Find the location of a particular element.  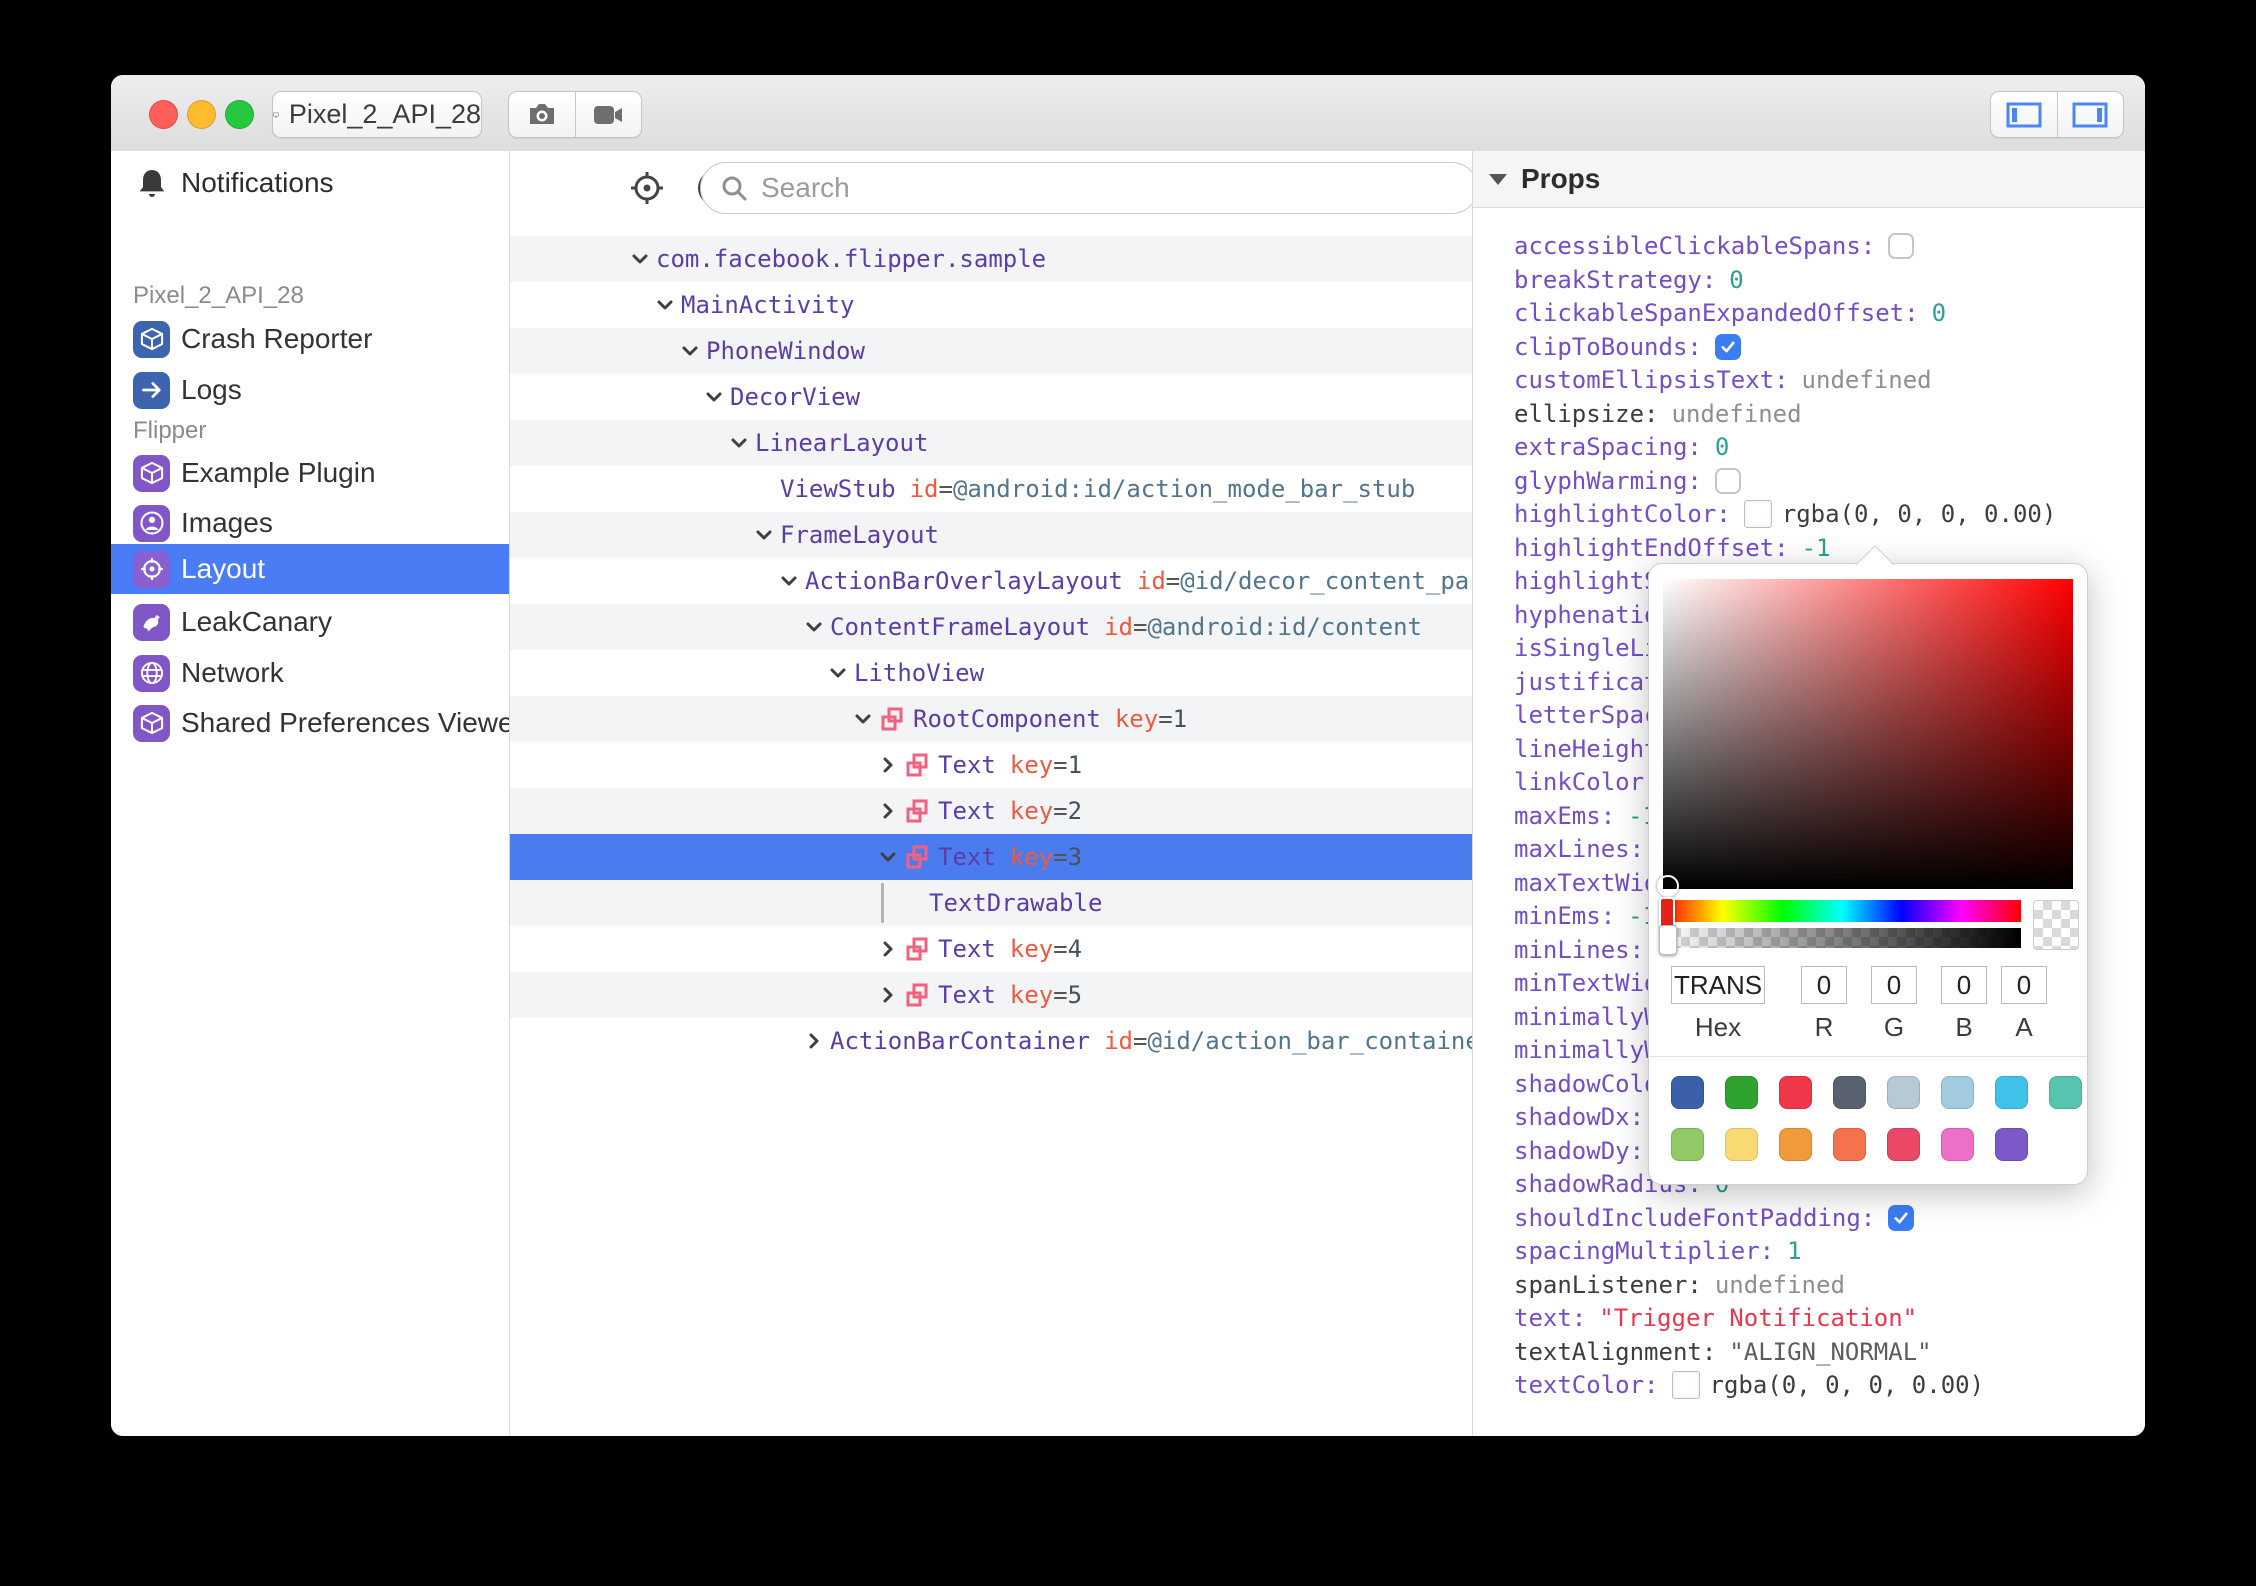

device-selector-button: Pixel_2_API_28 is located at coordinates (377, 114).